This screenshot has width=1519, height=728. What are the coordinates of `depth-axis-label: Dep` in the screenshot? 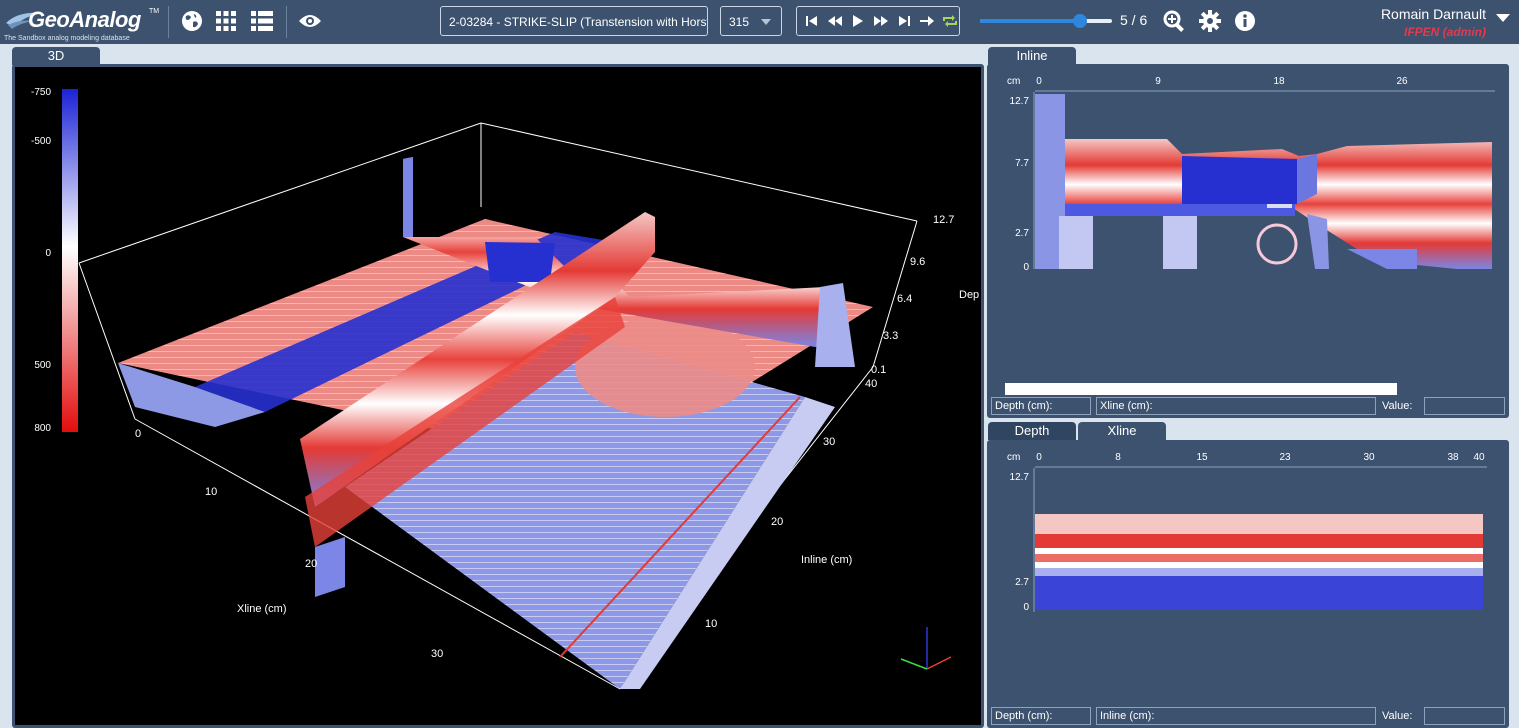 It's located at (969, 295).